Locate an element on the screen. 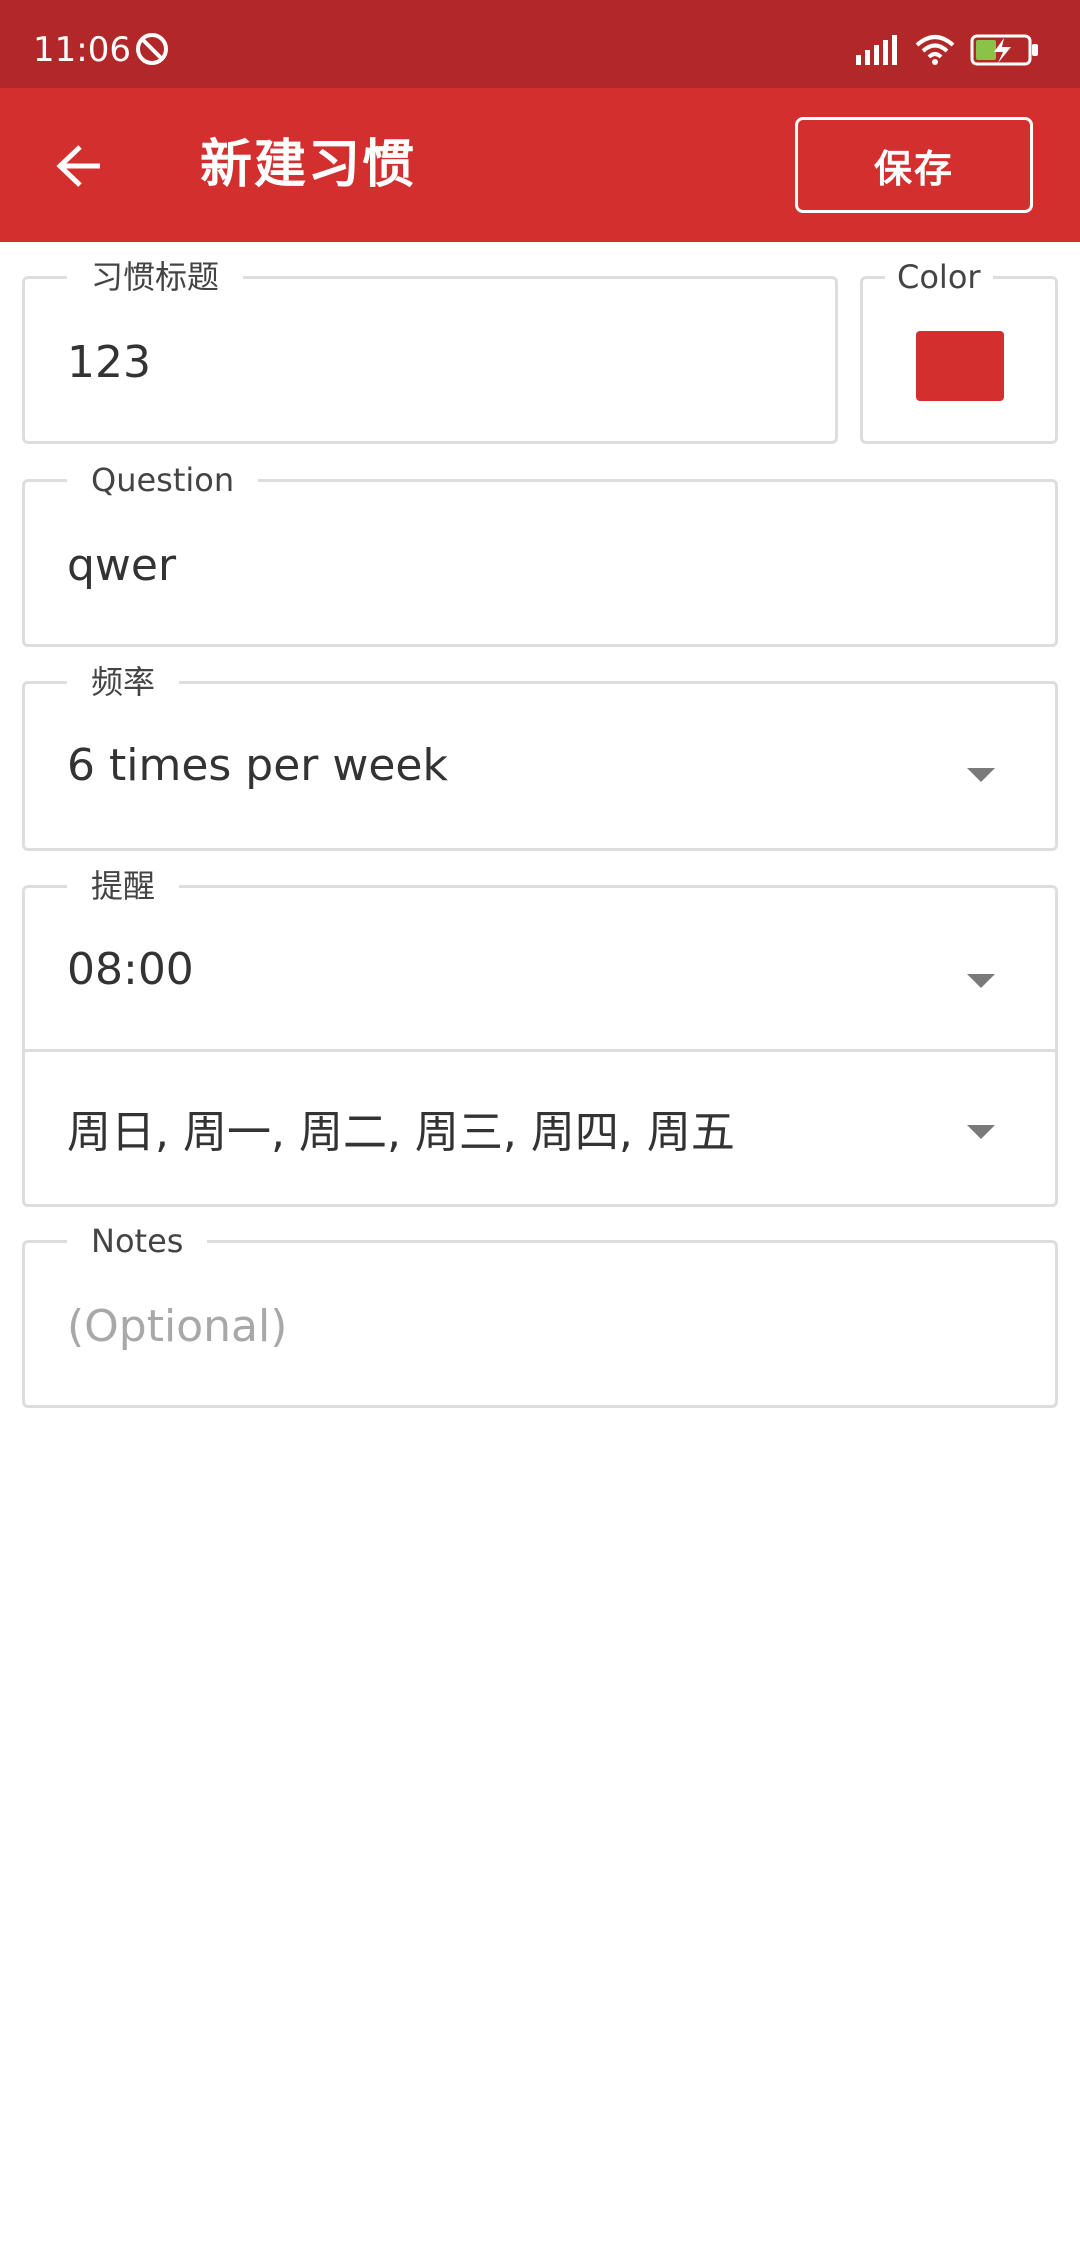  status-icons is located at coordinates (948, 50).